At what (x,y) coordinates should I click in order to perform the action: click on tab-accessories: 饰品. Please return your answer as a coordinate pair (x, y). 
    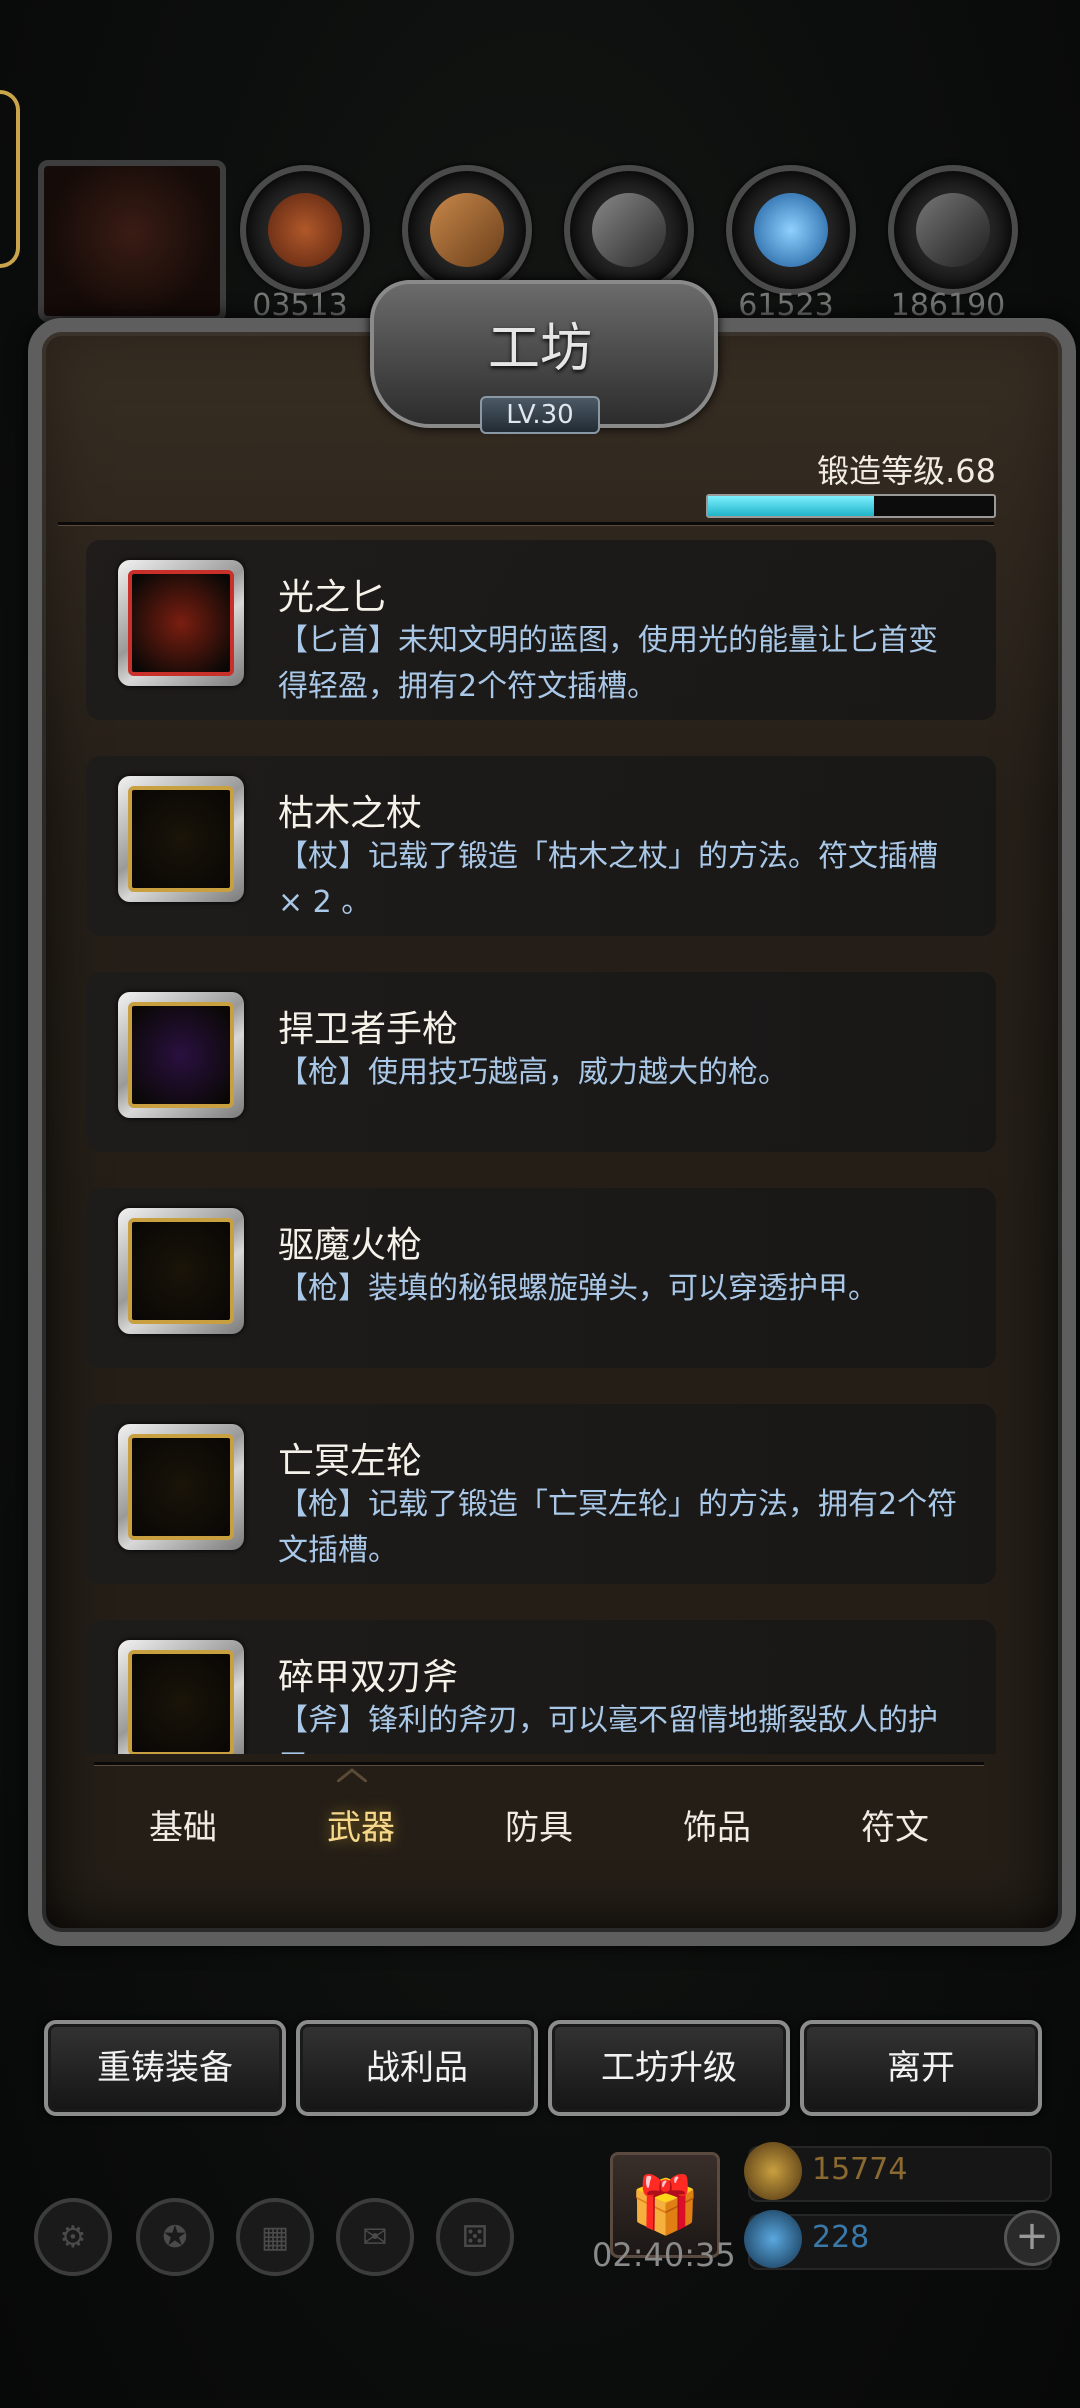
    Looking at the image, I should click on (717, 1828).